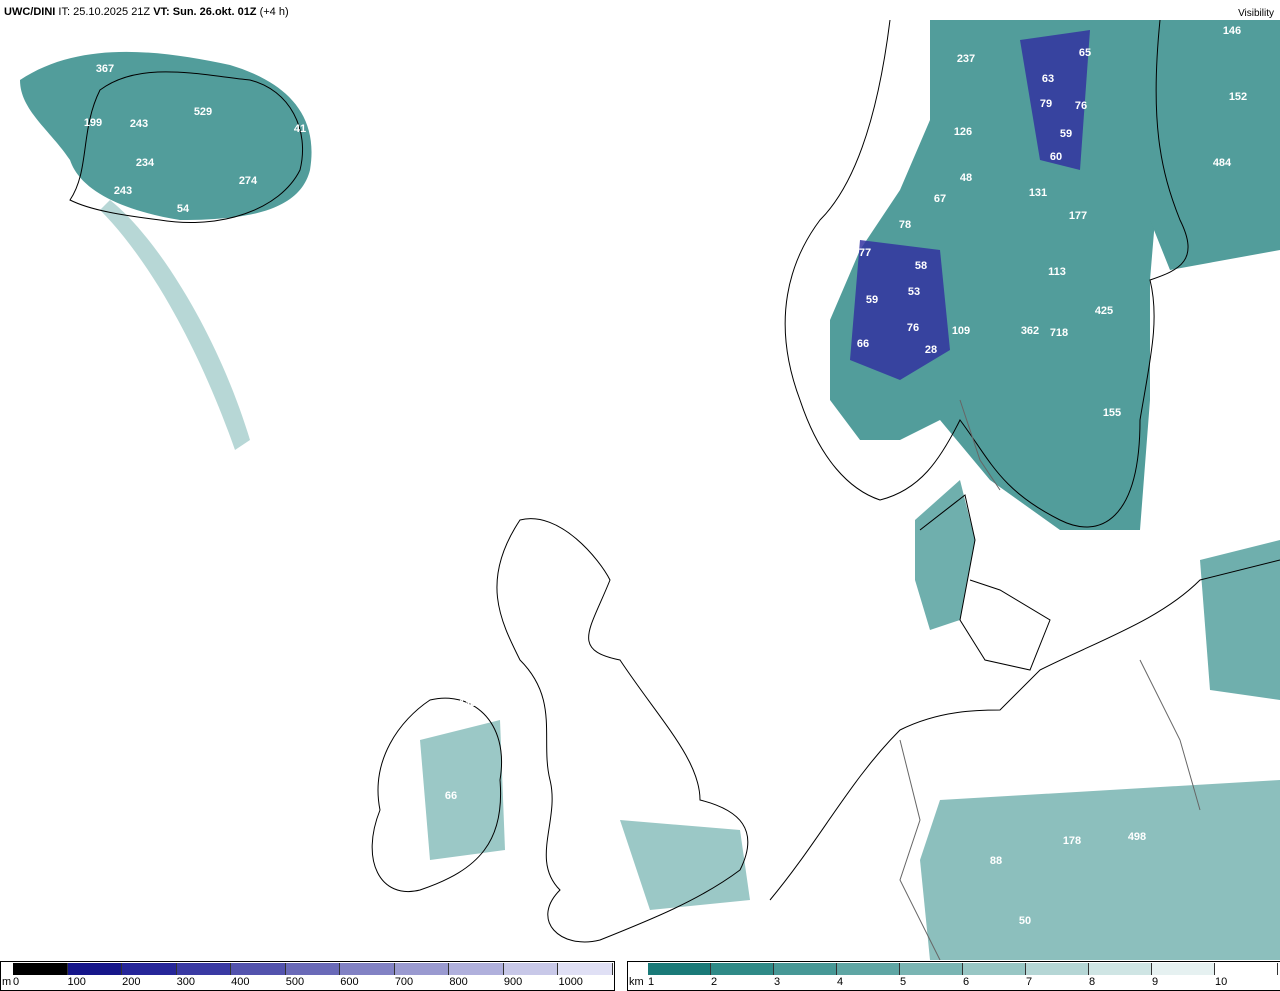  Describe the element at coordinates (1222, 163) in the screenshot. I see `visibility-value-label: 484` at that location.